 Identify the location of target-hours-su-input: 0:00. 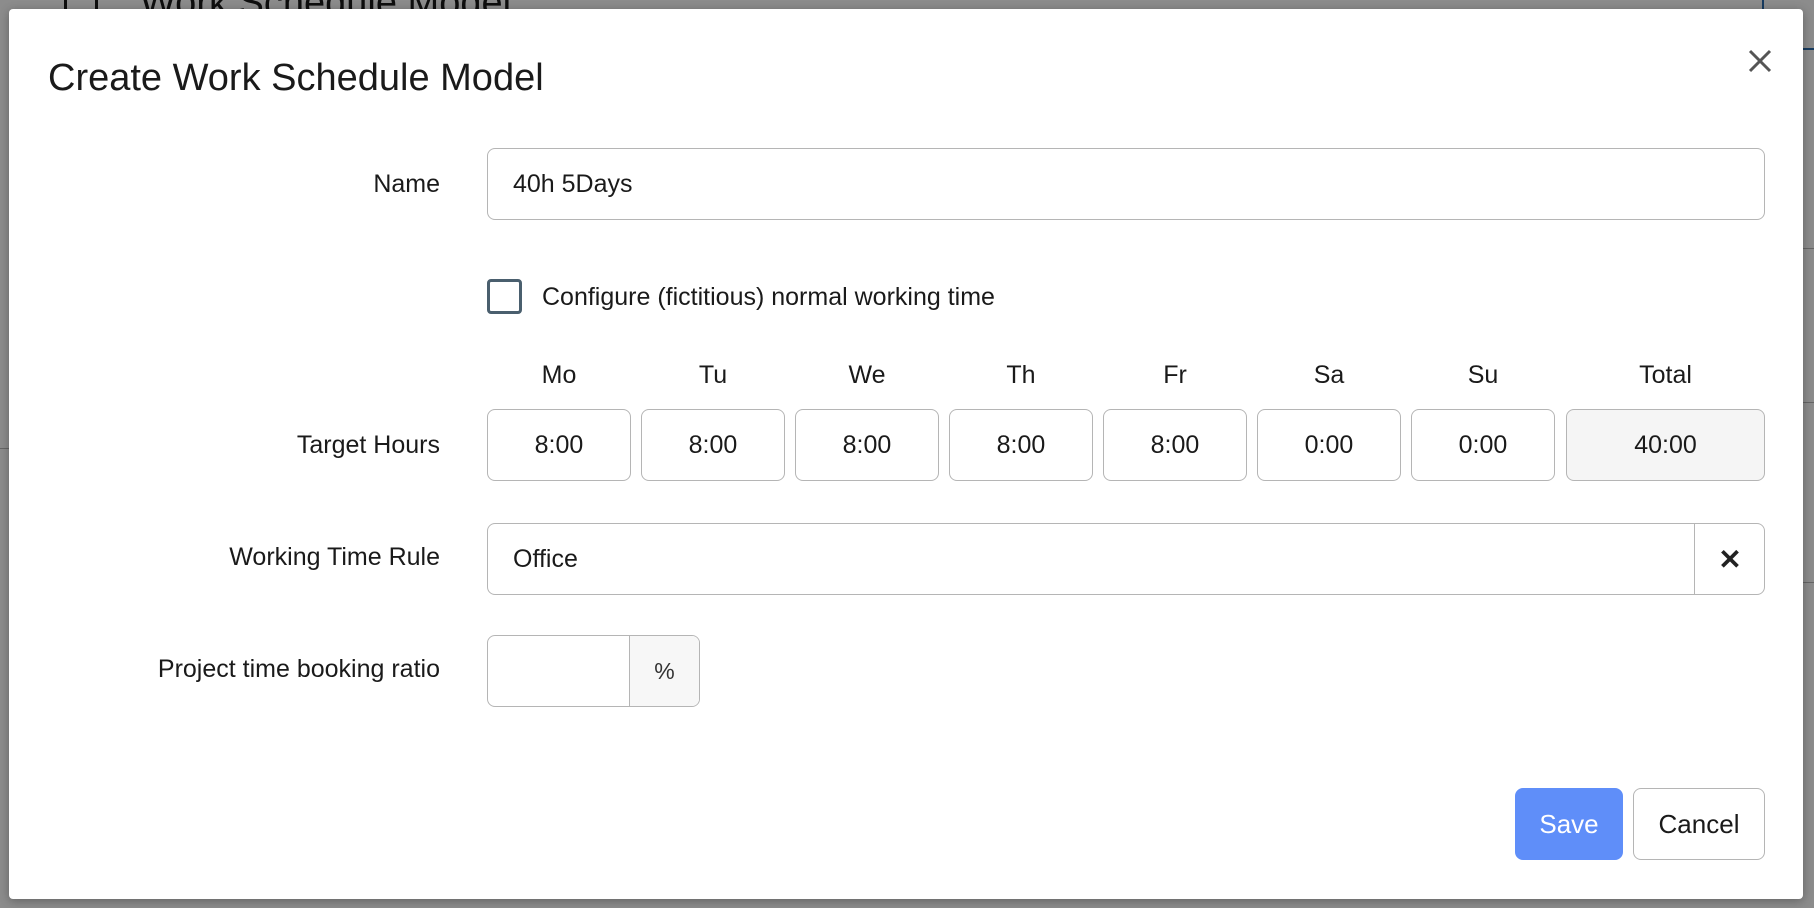
(1483, 445).